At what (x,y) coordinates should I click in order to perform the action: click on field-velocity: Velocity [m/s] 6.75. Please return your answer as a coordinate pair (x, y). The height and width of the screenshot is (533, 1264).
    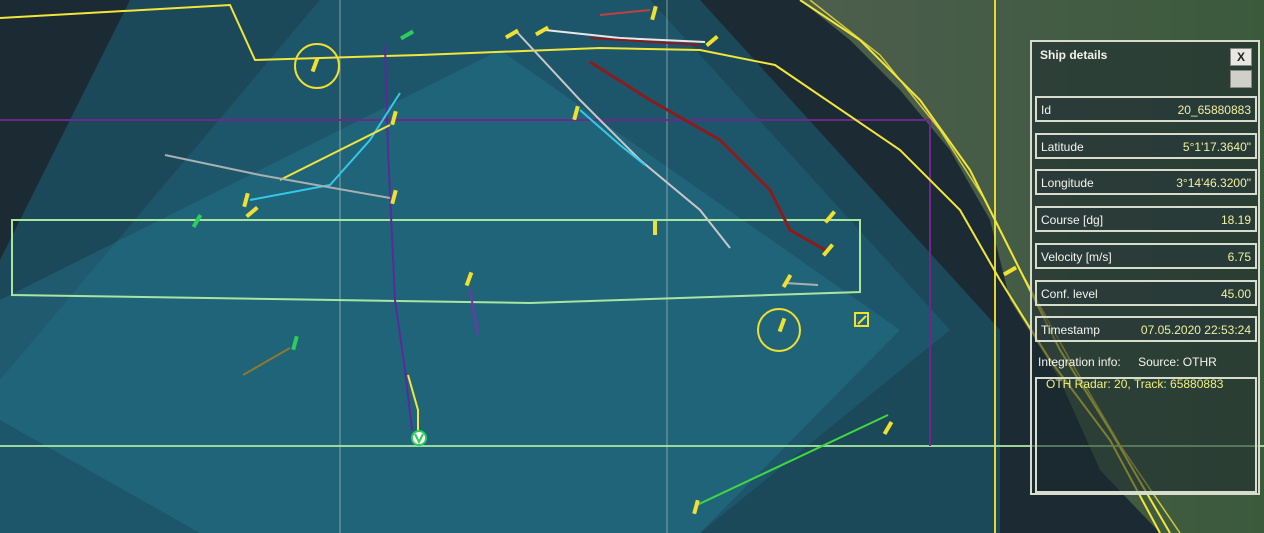
    Looking at the image, I should click on (1146, 256).